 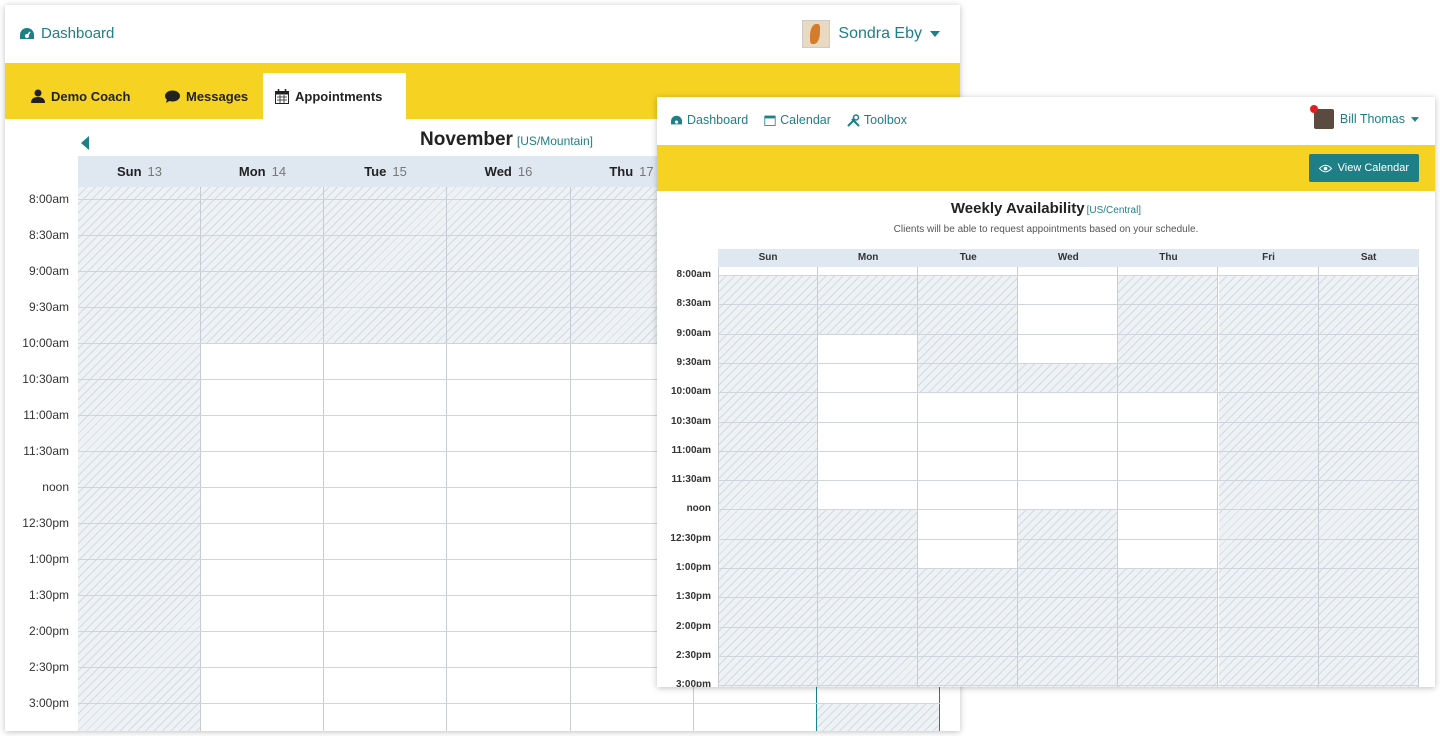 What do you see at coordinates (1114, 210) in the screenshot?
I see `timezone-label: [US/Central]` at bounding box center [1114, 210].